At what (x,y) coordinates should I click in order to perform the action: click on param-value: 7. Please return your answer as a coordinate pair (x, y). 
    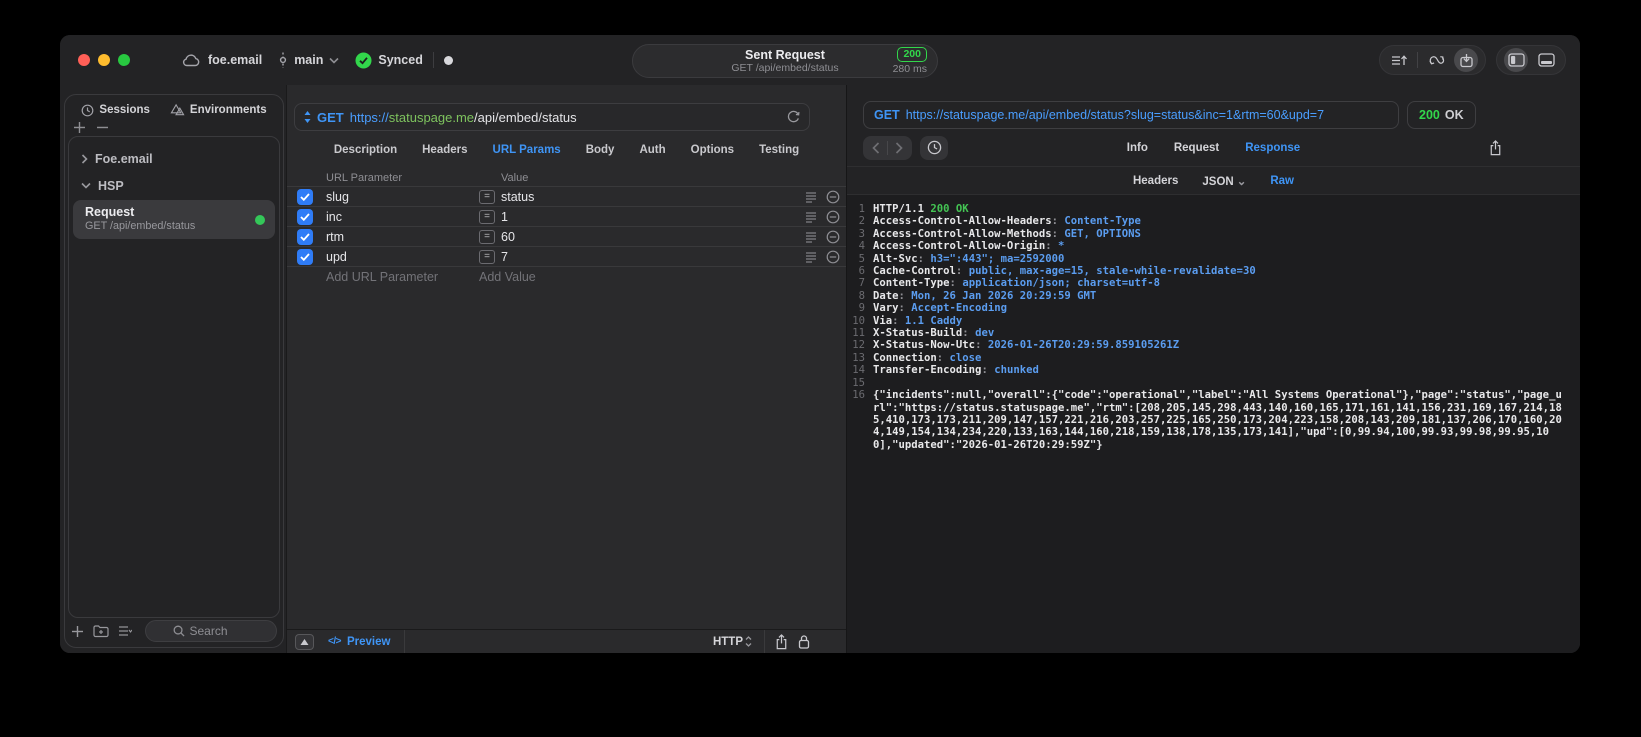
    Looking at the image, I should click on (504, 257).